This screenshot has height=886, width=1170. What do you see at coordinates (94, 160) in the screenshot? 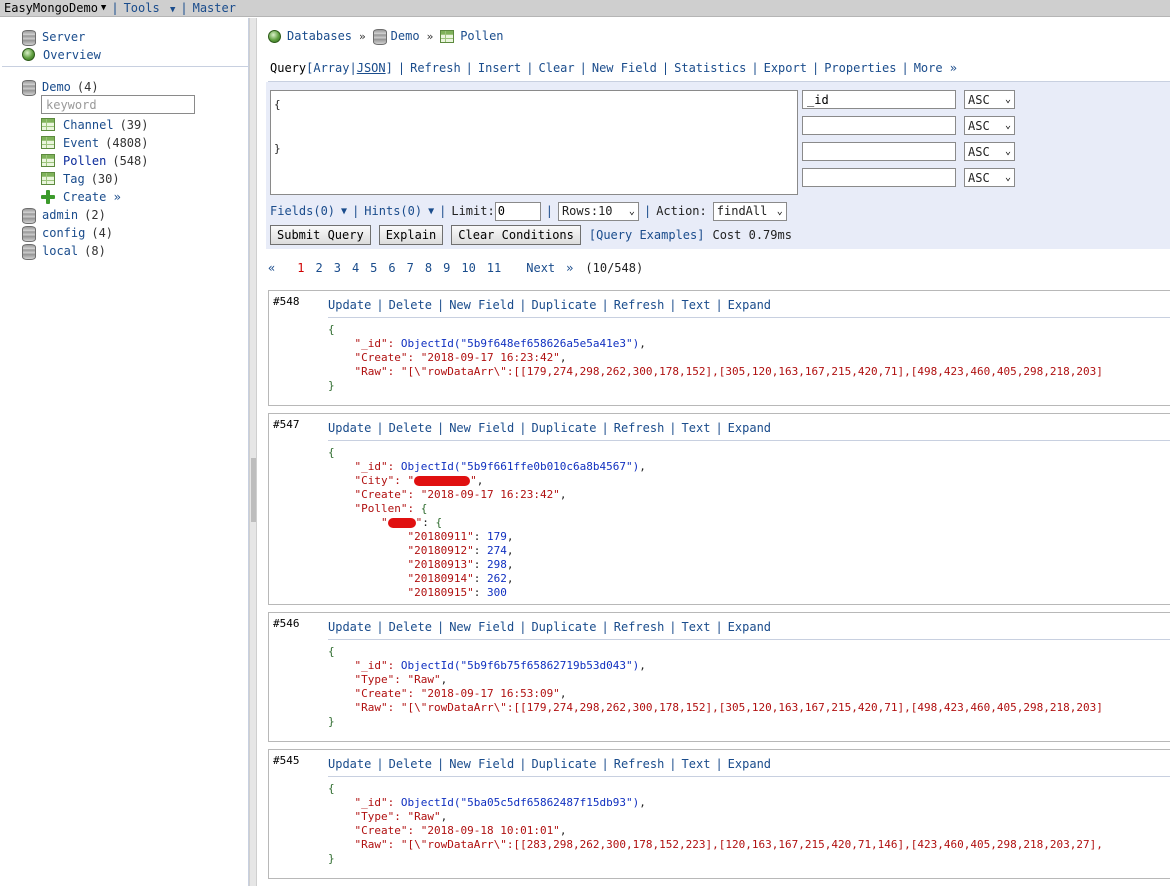
I see `sidebar-collection-pollen: Pollen (548)` at bounding box center [94, 160].